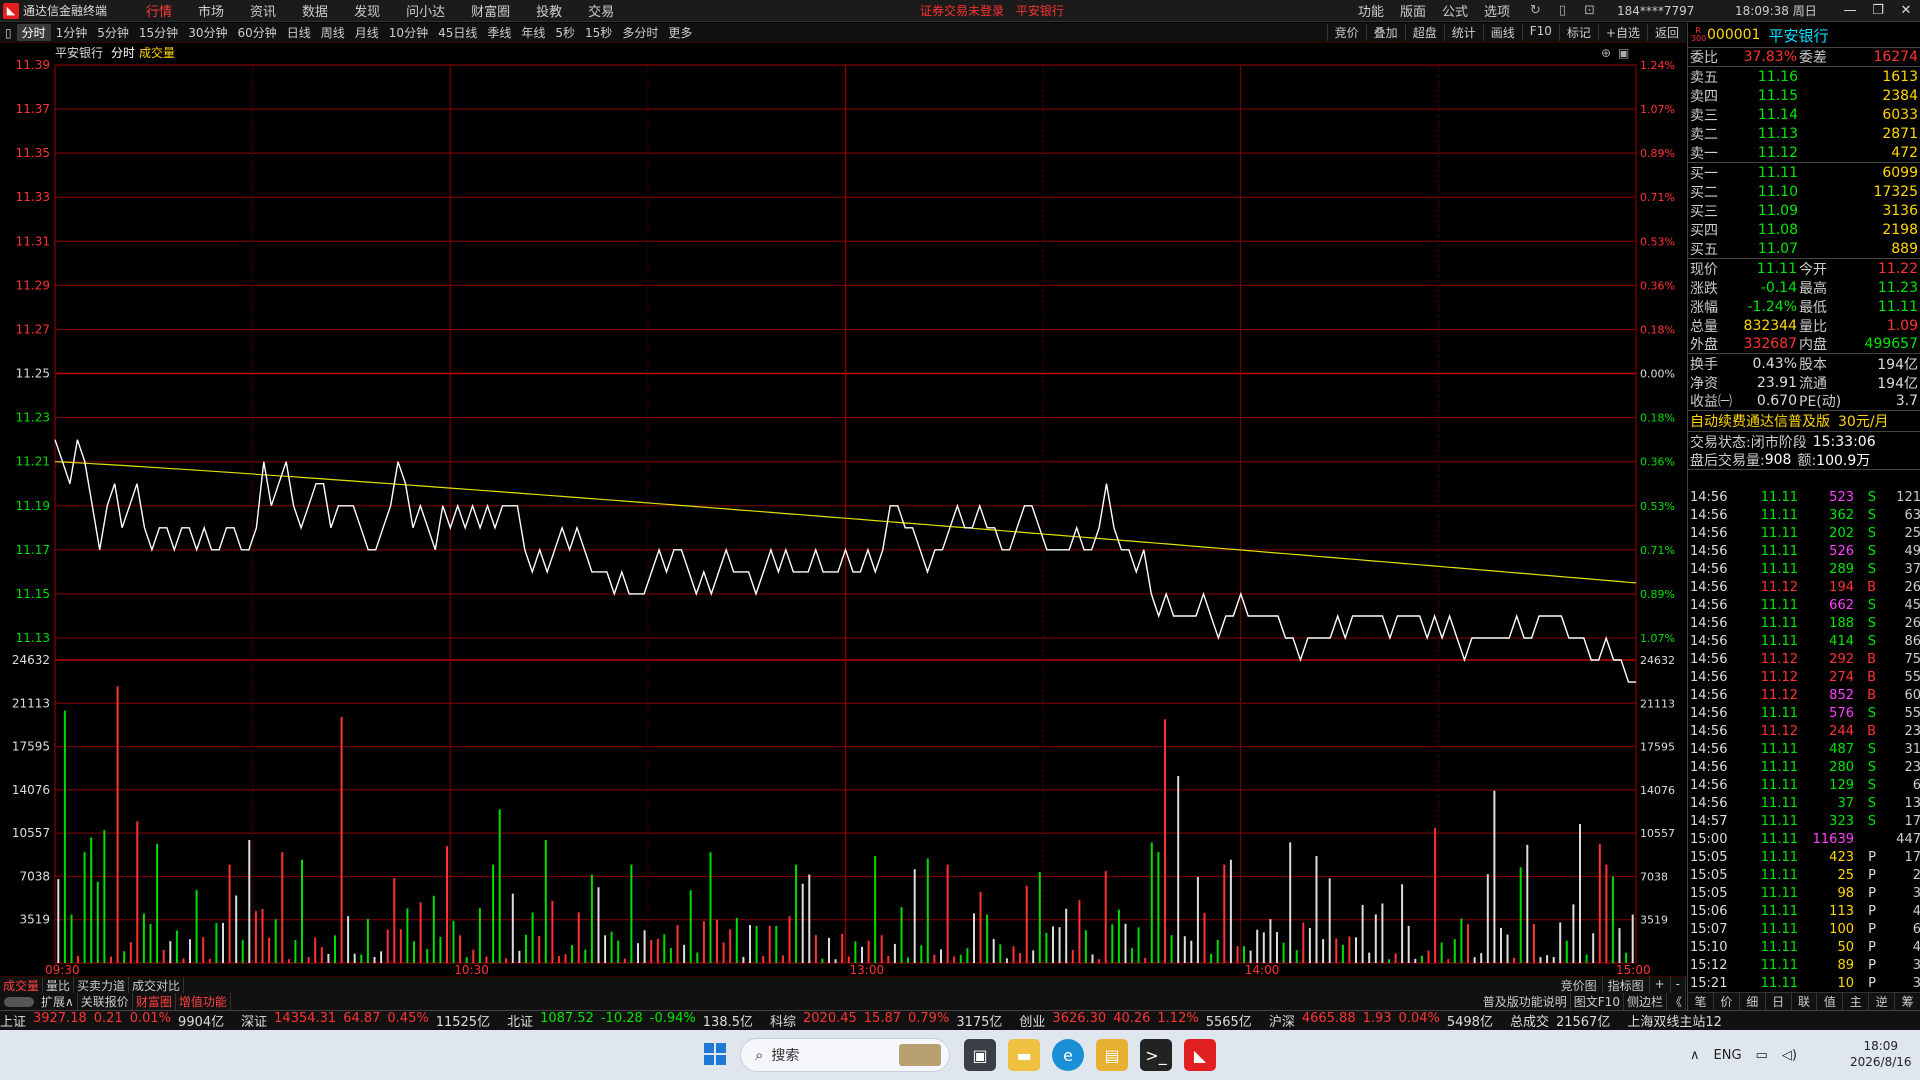 The height and width of the screenshot is (1080, 1920). What do you see at coordinates (1804, 114) in the screenshot?
I see `ask-row: 卖三 11.14 6033` at bounding box center [1804, 114].